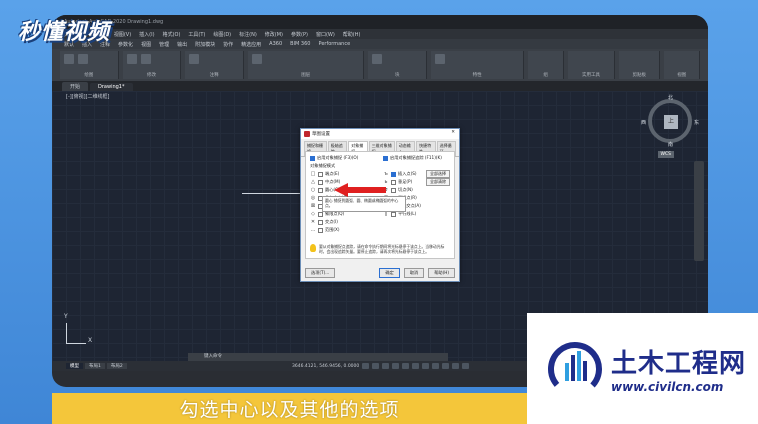  Describe the element at coordinates (389, 273) in the screenshot. I see `ok-button: 确定` at that location.